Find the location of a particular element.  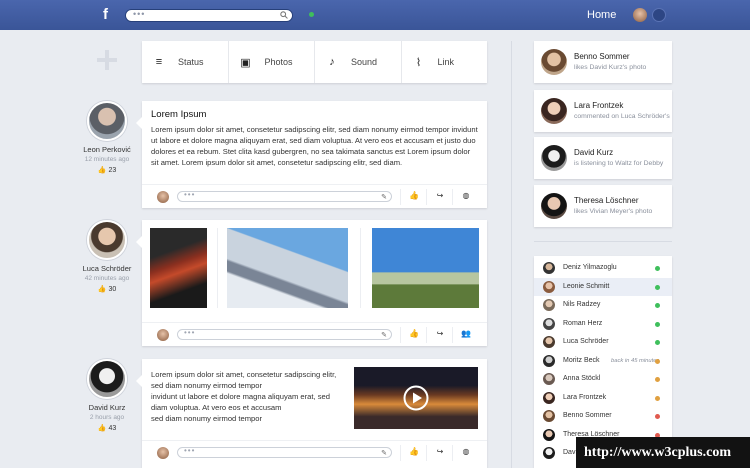

post-action-bar: ••• ✎ 👍 ↪ ◍ is located at coordinates (314, 196).